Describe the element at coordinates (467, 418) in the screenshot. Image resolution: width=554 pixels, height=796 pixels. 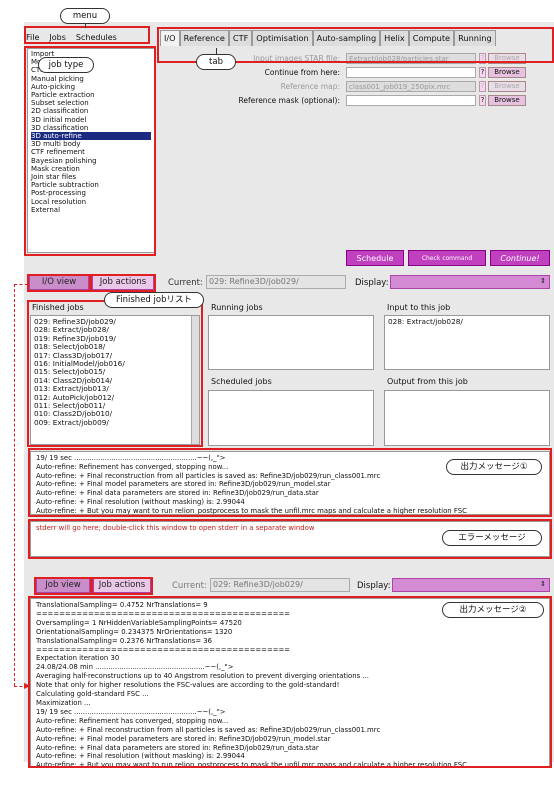
I see `output-jobs-list` at that location.